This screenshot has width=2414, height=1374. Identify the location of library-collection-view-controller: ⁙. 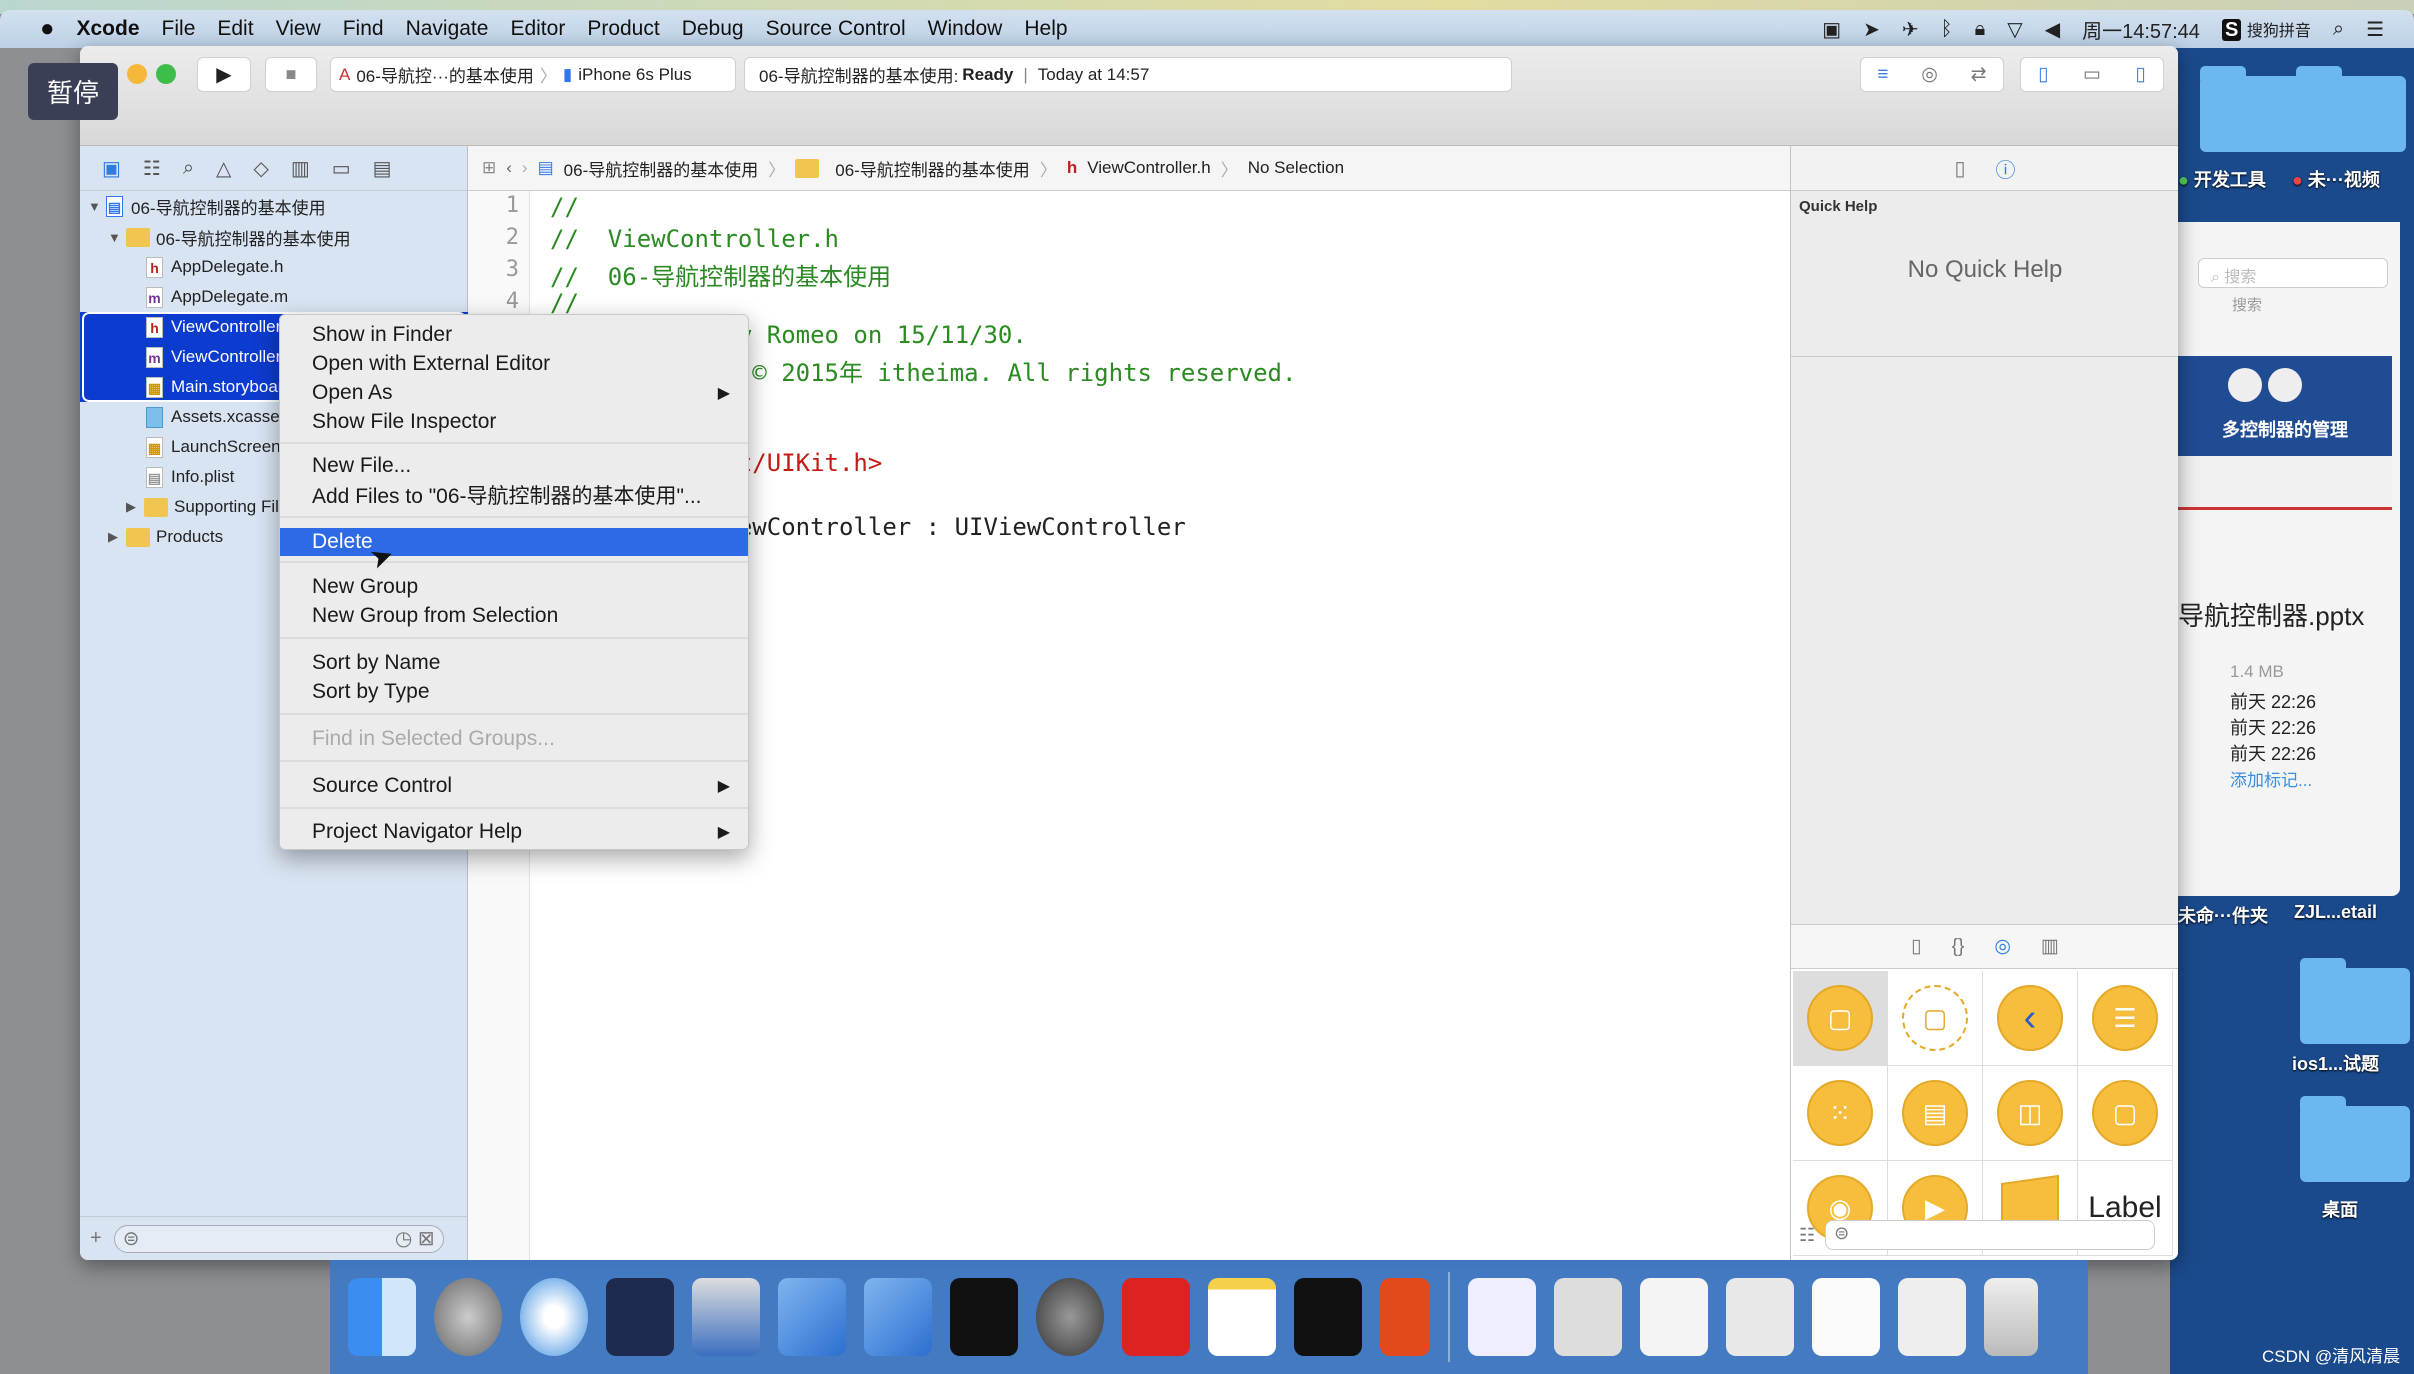
(1840, 1113).